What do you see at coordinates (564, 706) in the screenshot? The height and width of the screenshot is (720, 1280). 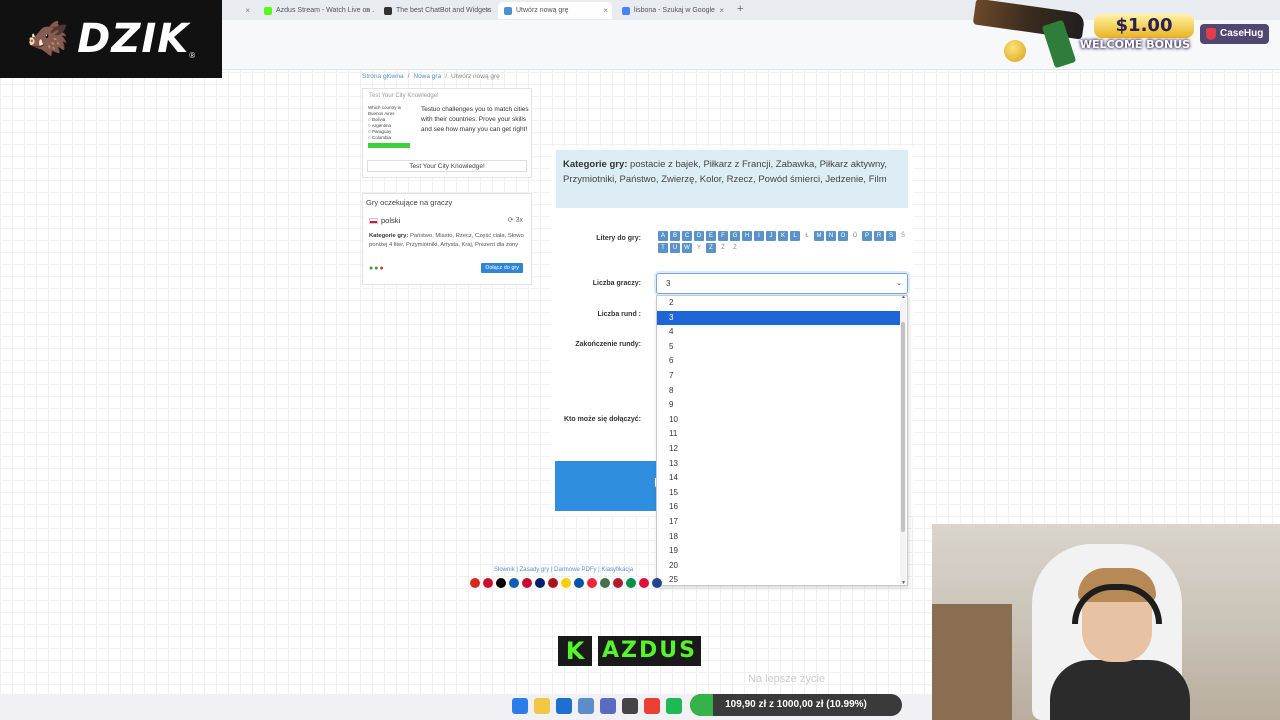 I see `mail-icon` at bounding box center [564, 706].